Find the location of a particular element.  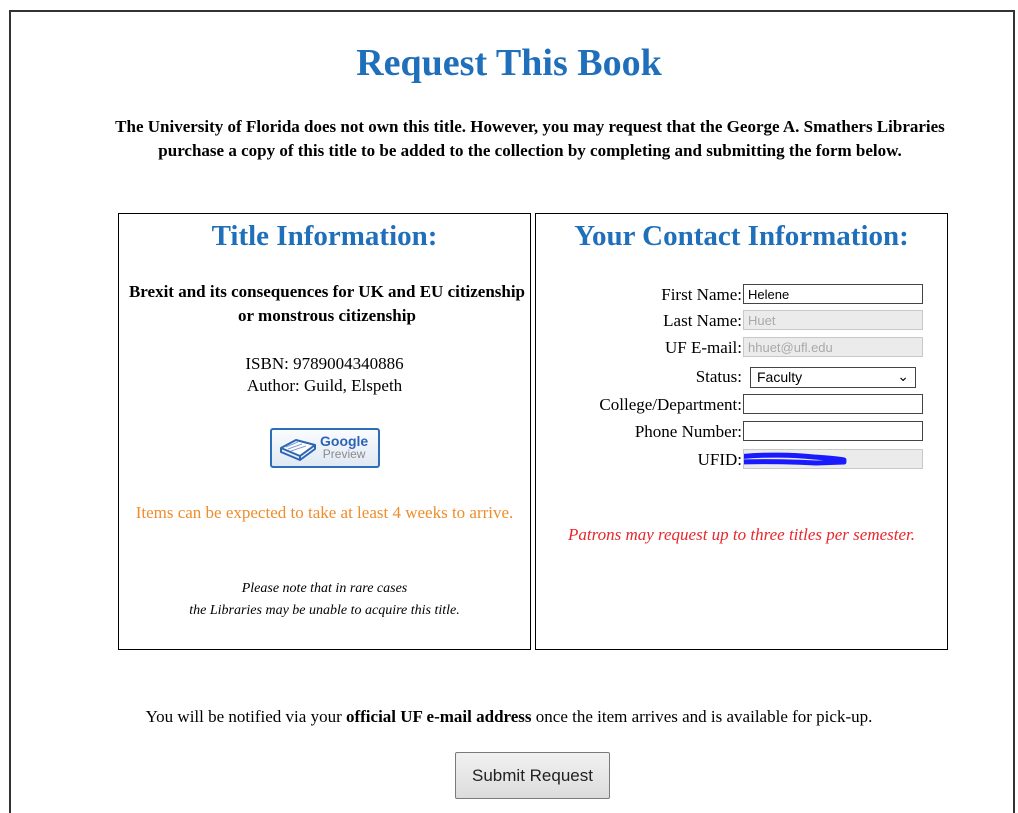

first-name-row: First Name: is located at coordinates (742, 294).